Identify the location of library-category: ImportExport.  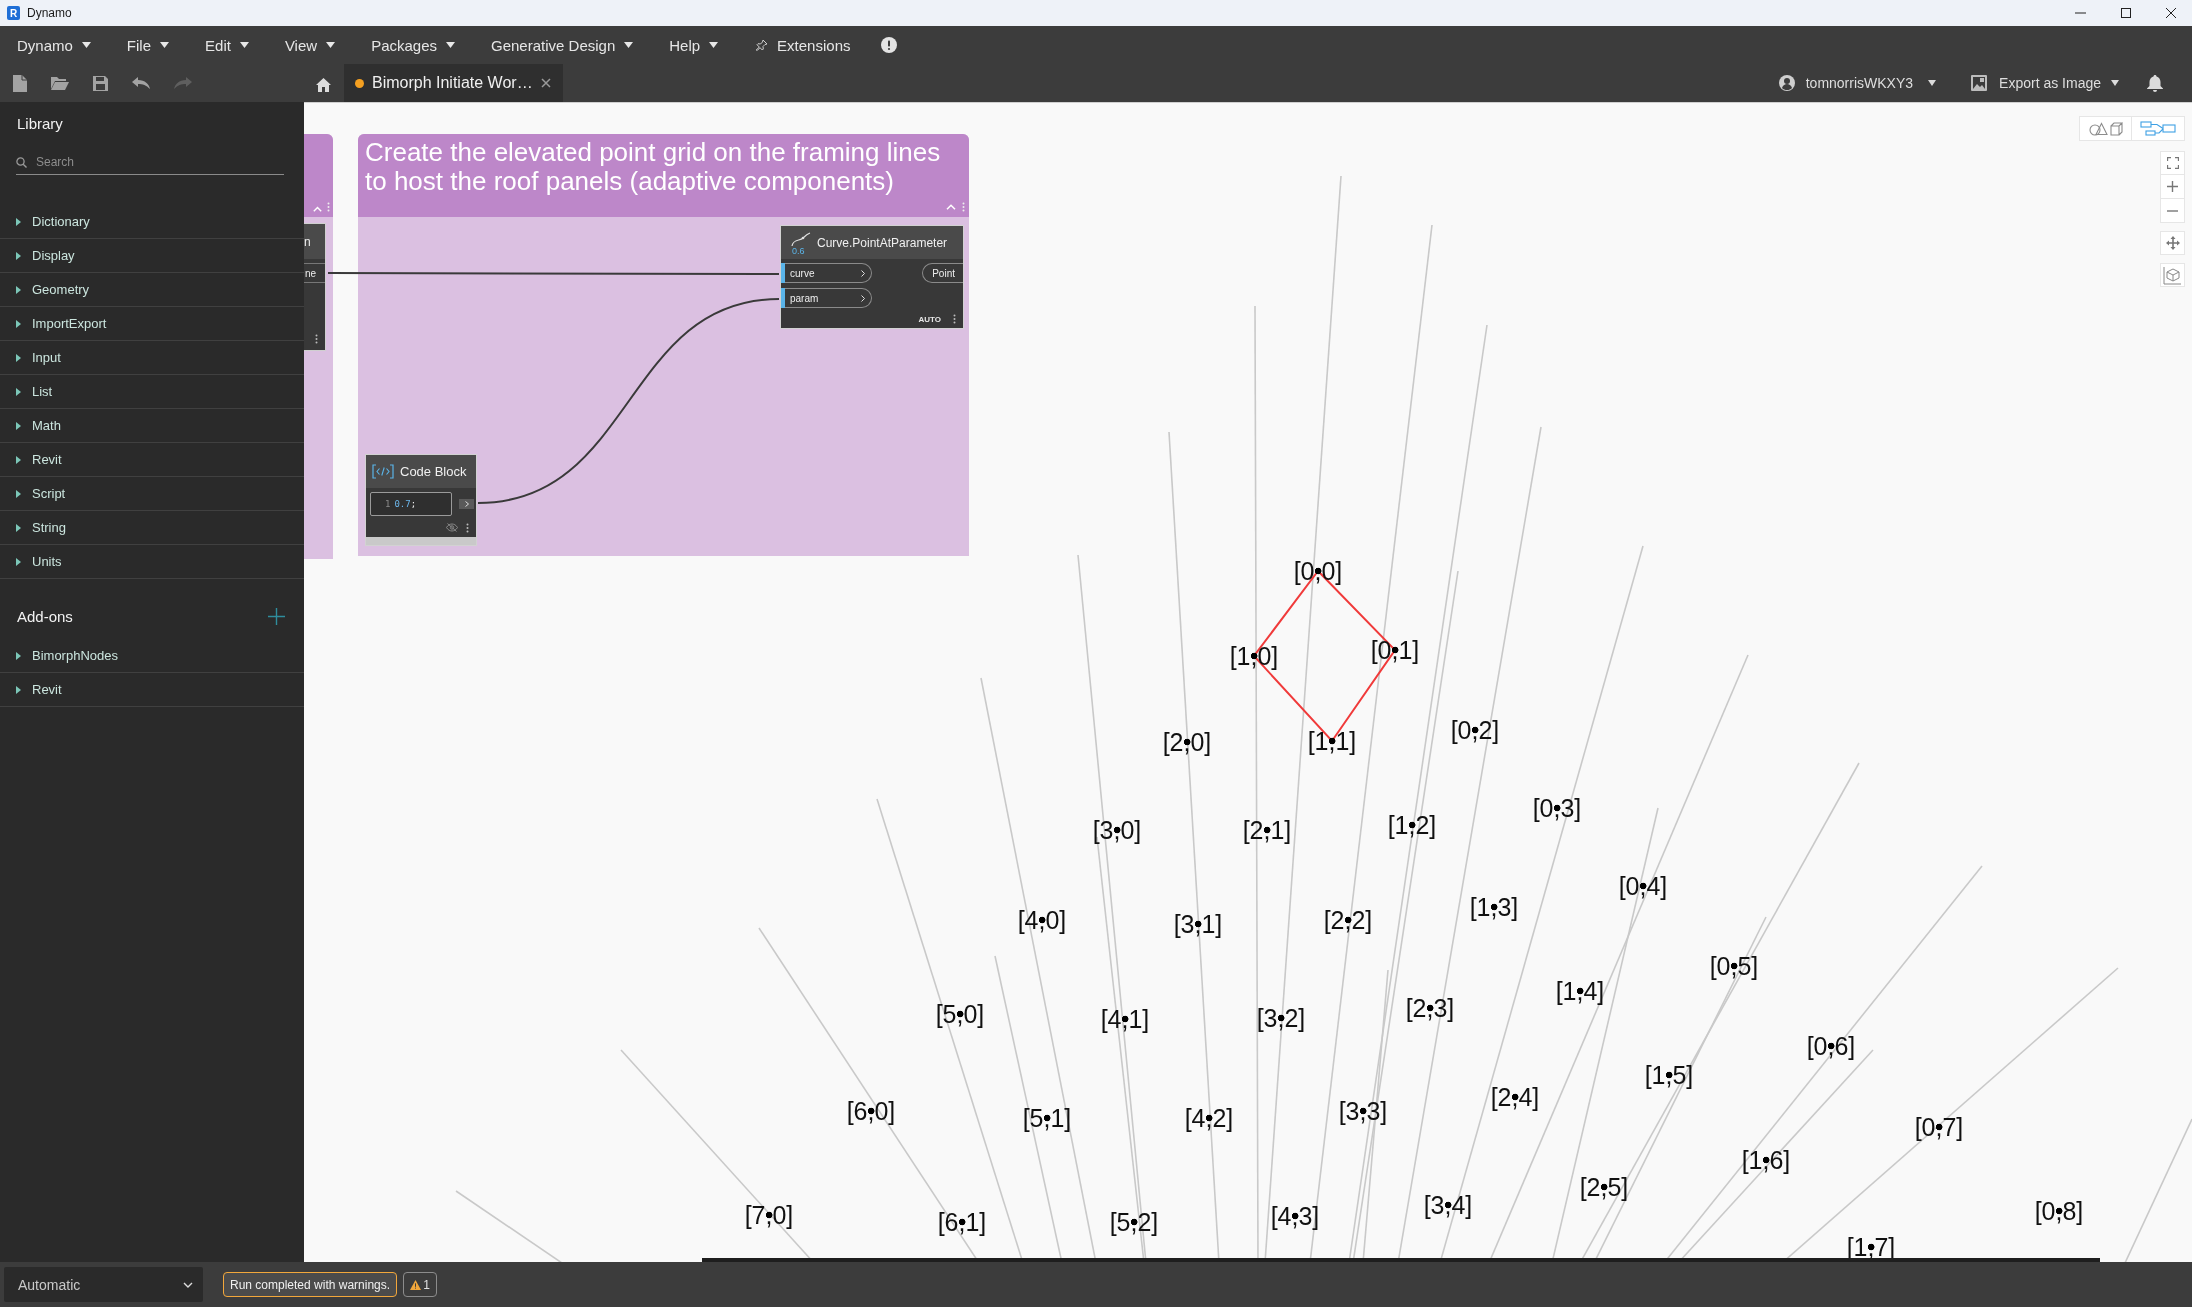
(152, 324).